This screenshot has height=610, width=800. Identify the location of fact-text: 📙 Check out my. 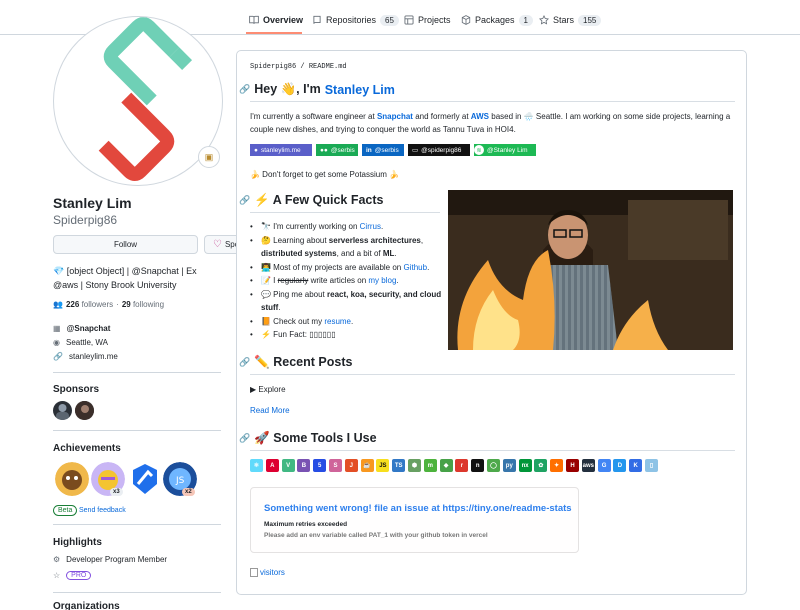
(292, 321).